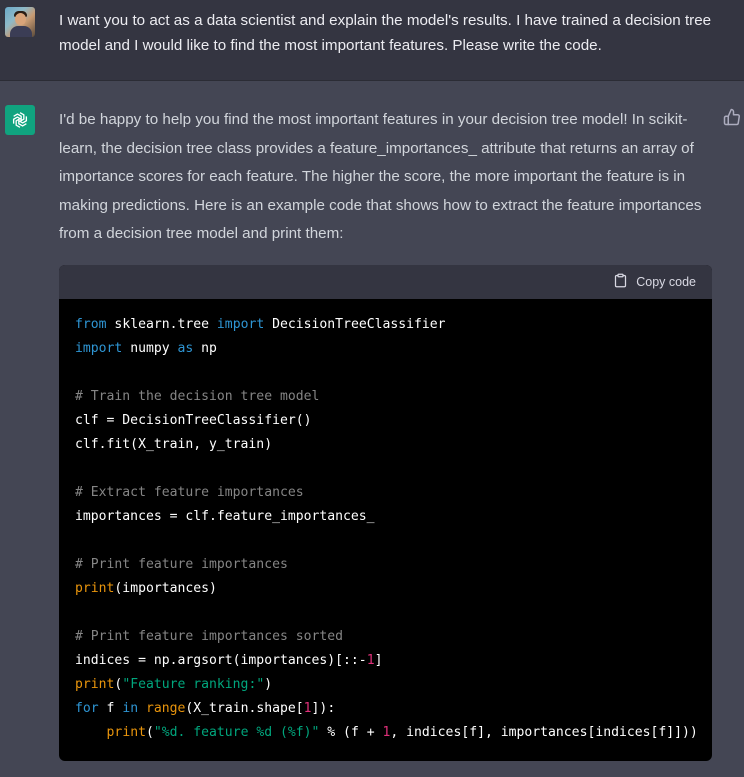 This screenshot has width=744, height=777. Describe the element at coordinates (620, 282) in the screenshot. I see `clipboard-icon` at that location.